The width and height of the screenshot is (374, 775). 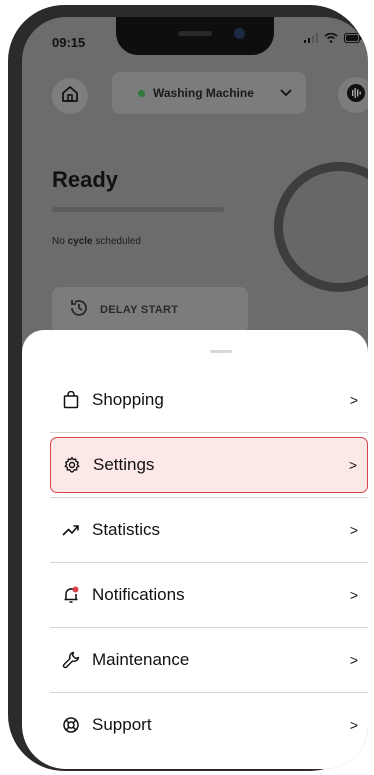 I want to click on home-icon, so click(x=70, y=96).